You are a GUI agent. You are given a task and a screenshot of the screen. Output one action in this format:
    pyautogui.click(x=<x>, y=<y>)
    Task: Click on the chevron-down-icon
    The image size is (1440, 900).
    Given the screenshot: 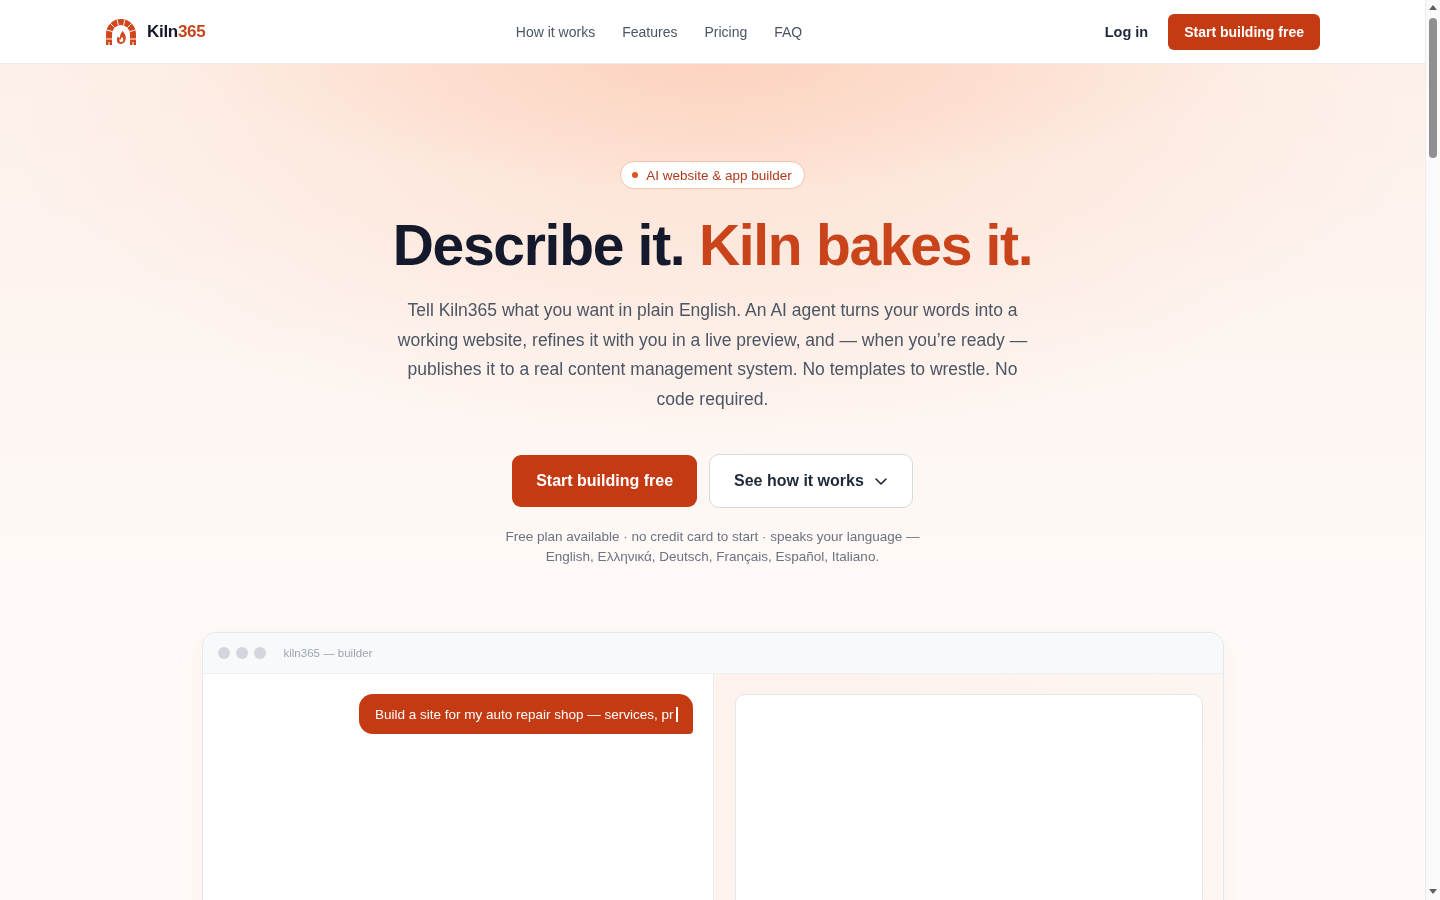 What is the action you would take?
    pyautogui.click(x=880, y=481)
    